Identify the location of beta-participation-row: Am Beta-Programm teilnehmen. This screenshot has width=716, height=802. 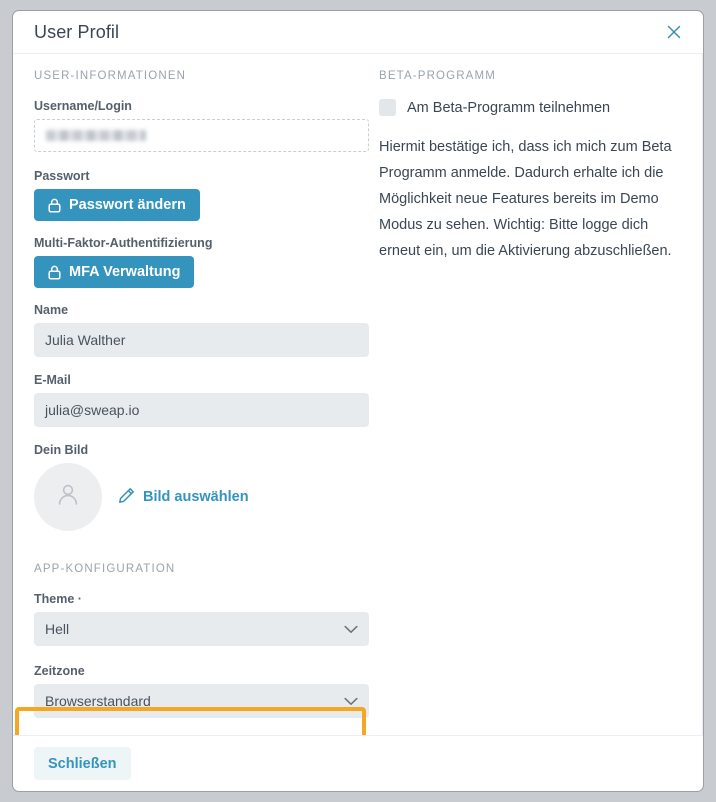
(530, 107).